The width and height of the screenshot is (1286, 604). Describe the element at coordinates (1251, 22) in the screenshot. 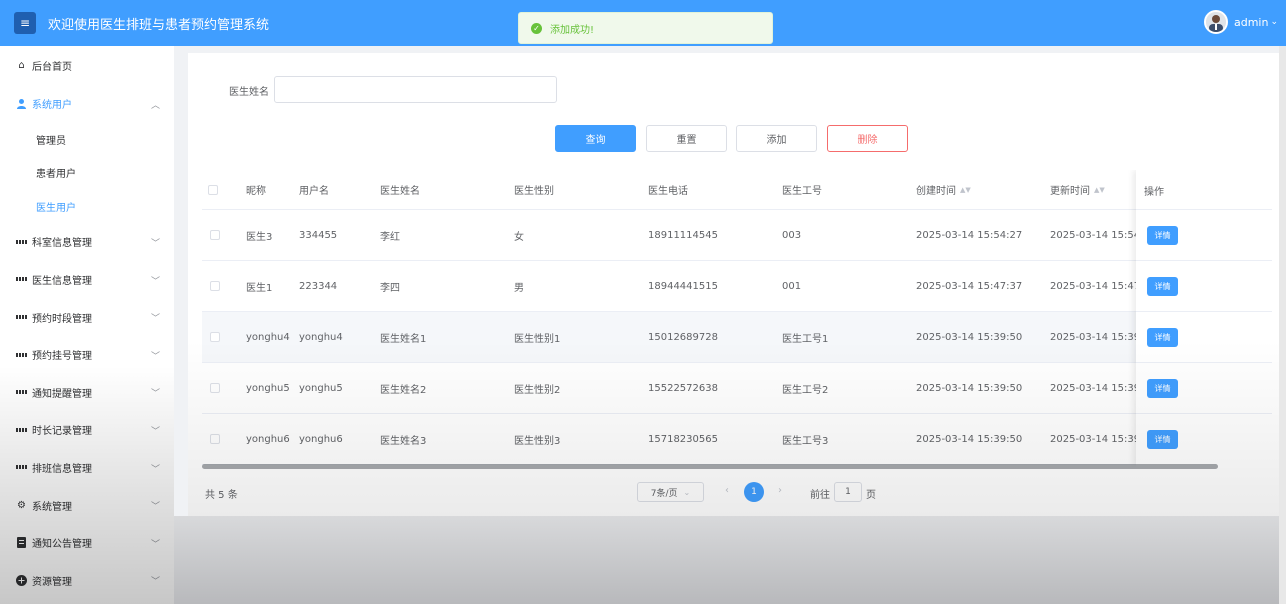

I see `username: admin` at that location.